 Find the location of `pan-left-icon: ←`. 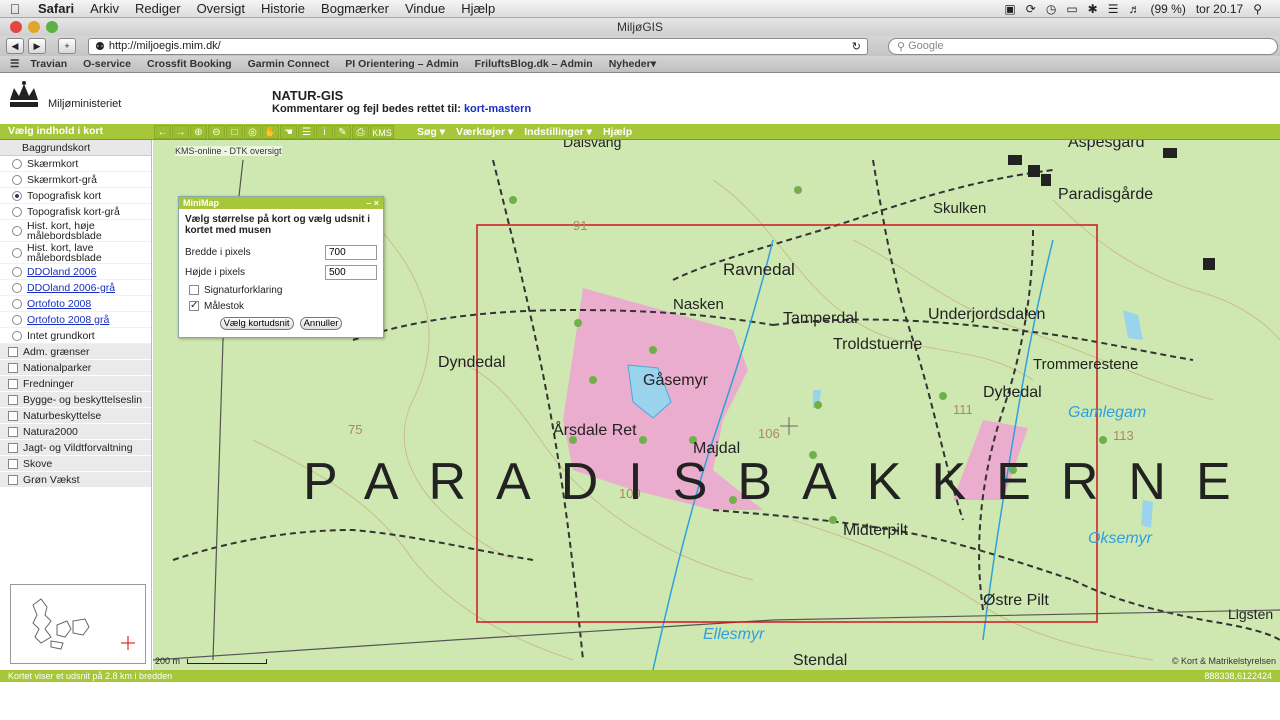

pan-left-icon: ← is located at coordinates (162, 132).